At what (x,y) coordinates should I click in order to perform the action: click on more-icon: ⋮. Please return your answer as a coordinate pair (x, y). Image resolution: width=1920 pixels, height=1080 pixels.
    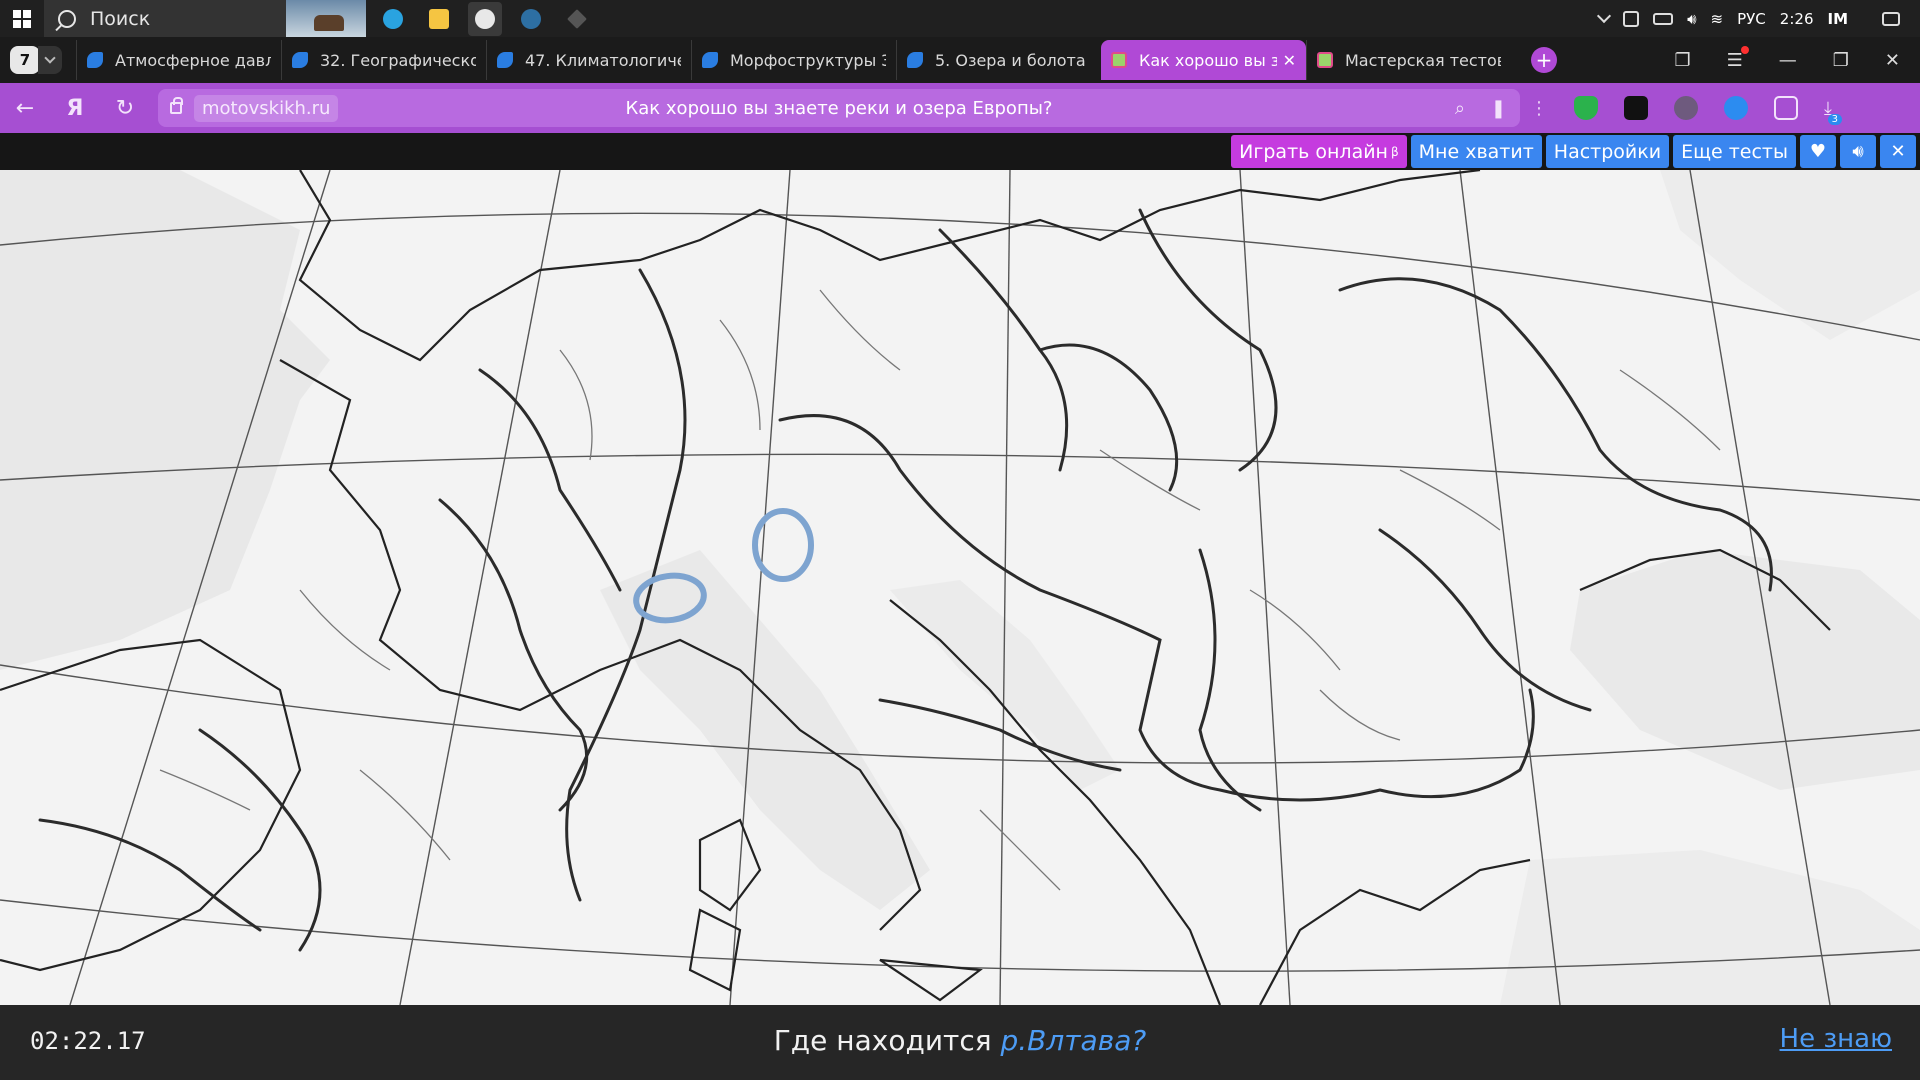
    Looking at the image, I should click on (1539, 108).